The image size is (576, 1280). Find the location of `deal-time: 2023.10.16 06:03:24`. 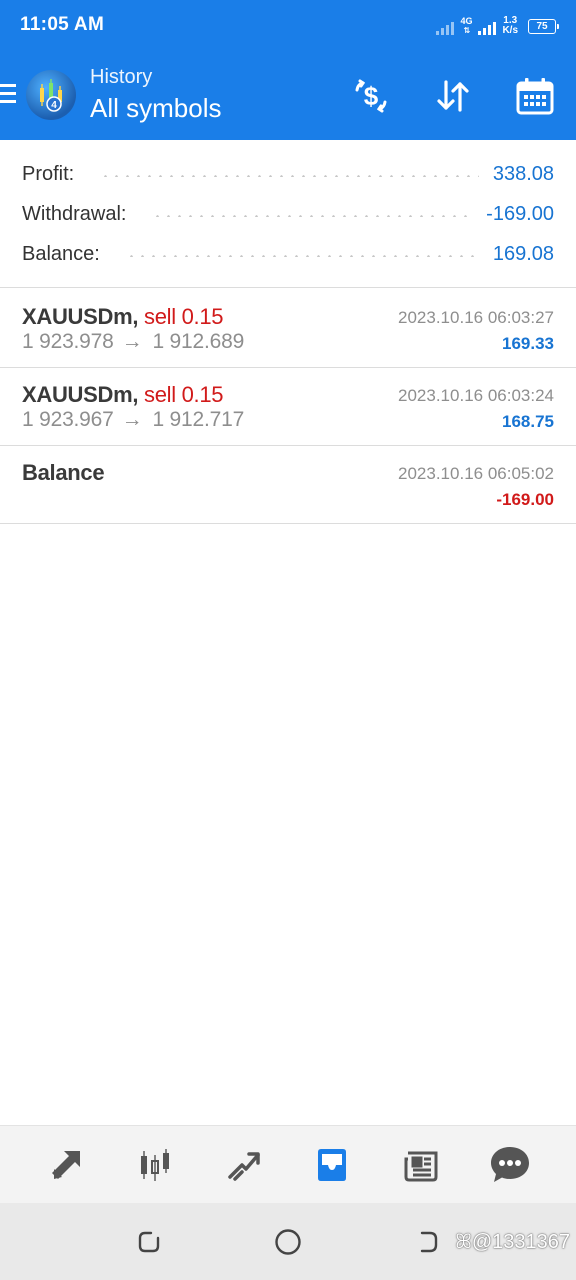

deal-time: 2023.10.16 06:03:24 is located at coordinates (476, 395).